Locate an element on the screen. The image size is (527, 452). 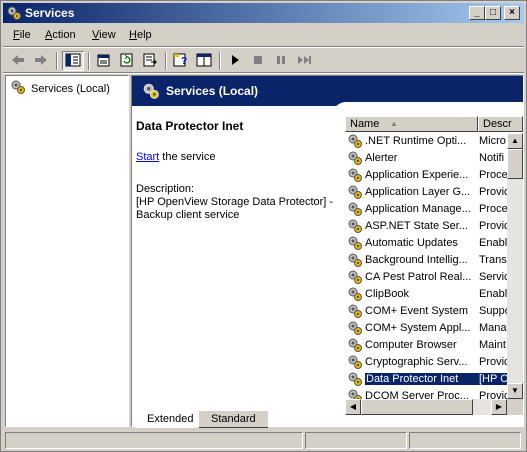
service-row: CA Pest Patrol Real... Servic is located at coordinates (426, 277).